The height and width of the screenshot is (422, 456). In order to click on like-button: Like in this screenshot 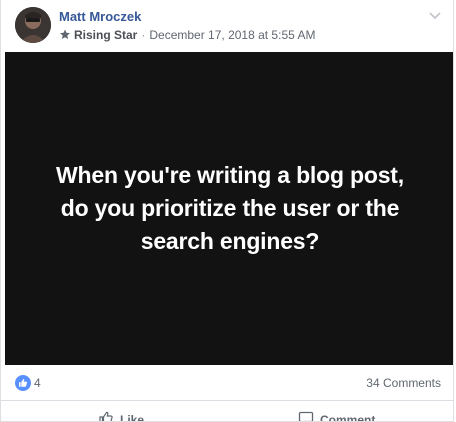, I will do `click(121, 416)`.